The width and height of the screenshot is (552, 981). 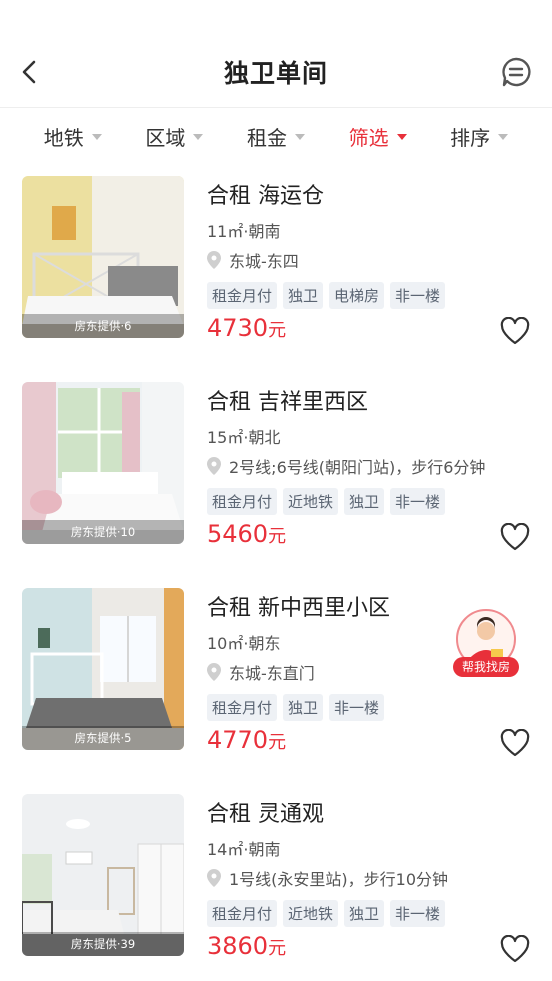 What do you see at coordinates (103, 257) in the screenshot?
I see `listing-photo: 房东提供·6` at bounding box center [103, 257].